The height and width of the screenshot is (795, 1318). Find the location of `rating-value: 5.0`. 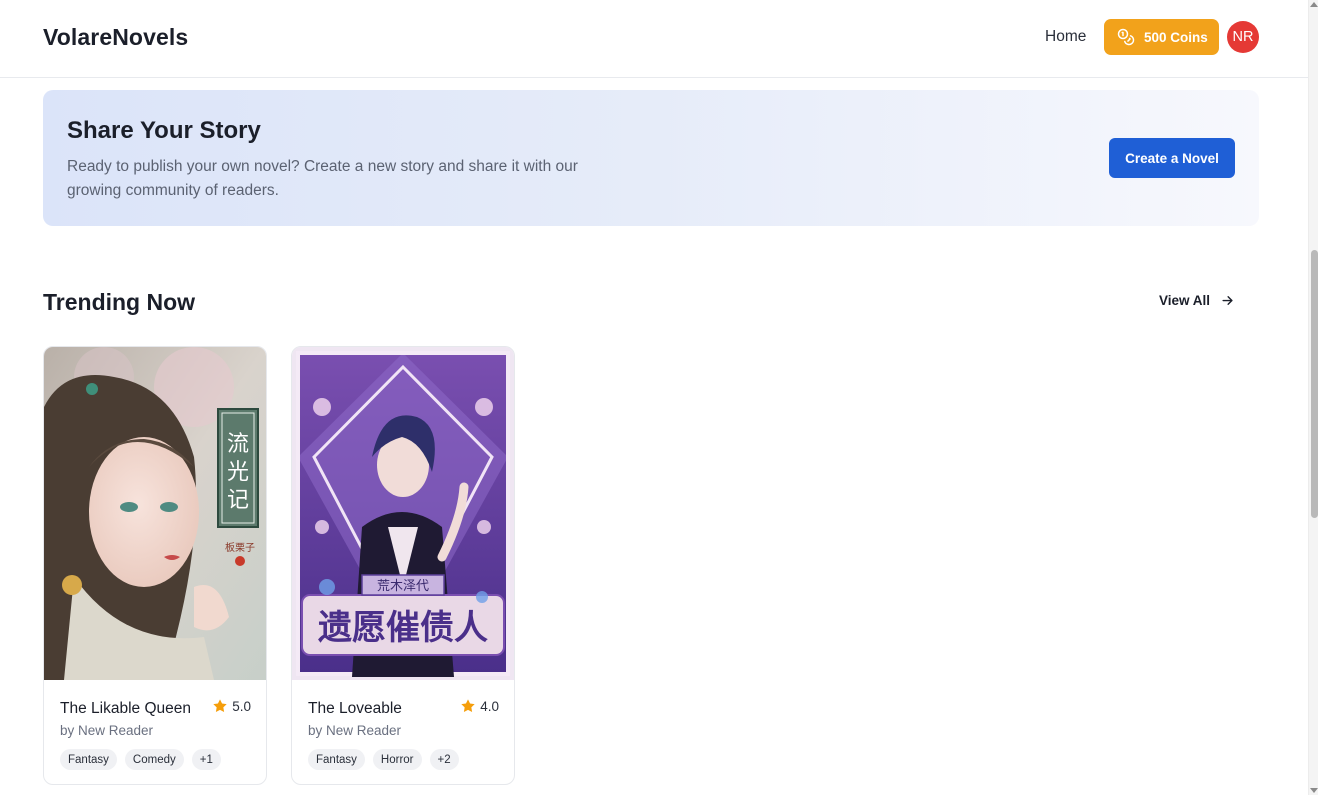

rating-value: 5.0 is located at coordinates (241, 706).